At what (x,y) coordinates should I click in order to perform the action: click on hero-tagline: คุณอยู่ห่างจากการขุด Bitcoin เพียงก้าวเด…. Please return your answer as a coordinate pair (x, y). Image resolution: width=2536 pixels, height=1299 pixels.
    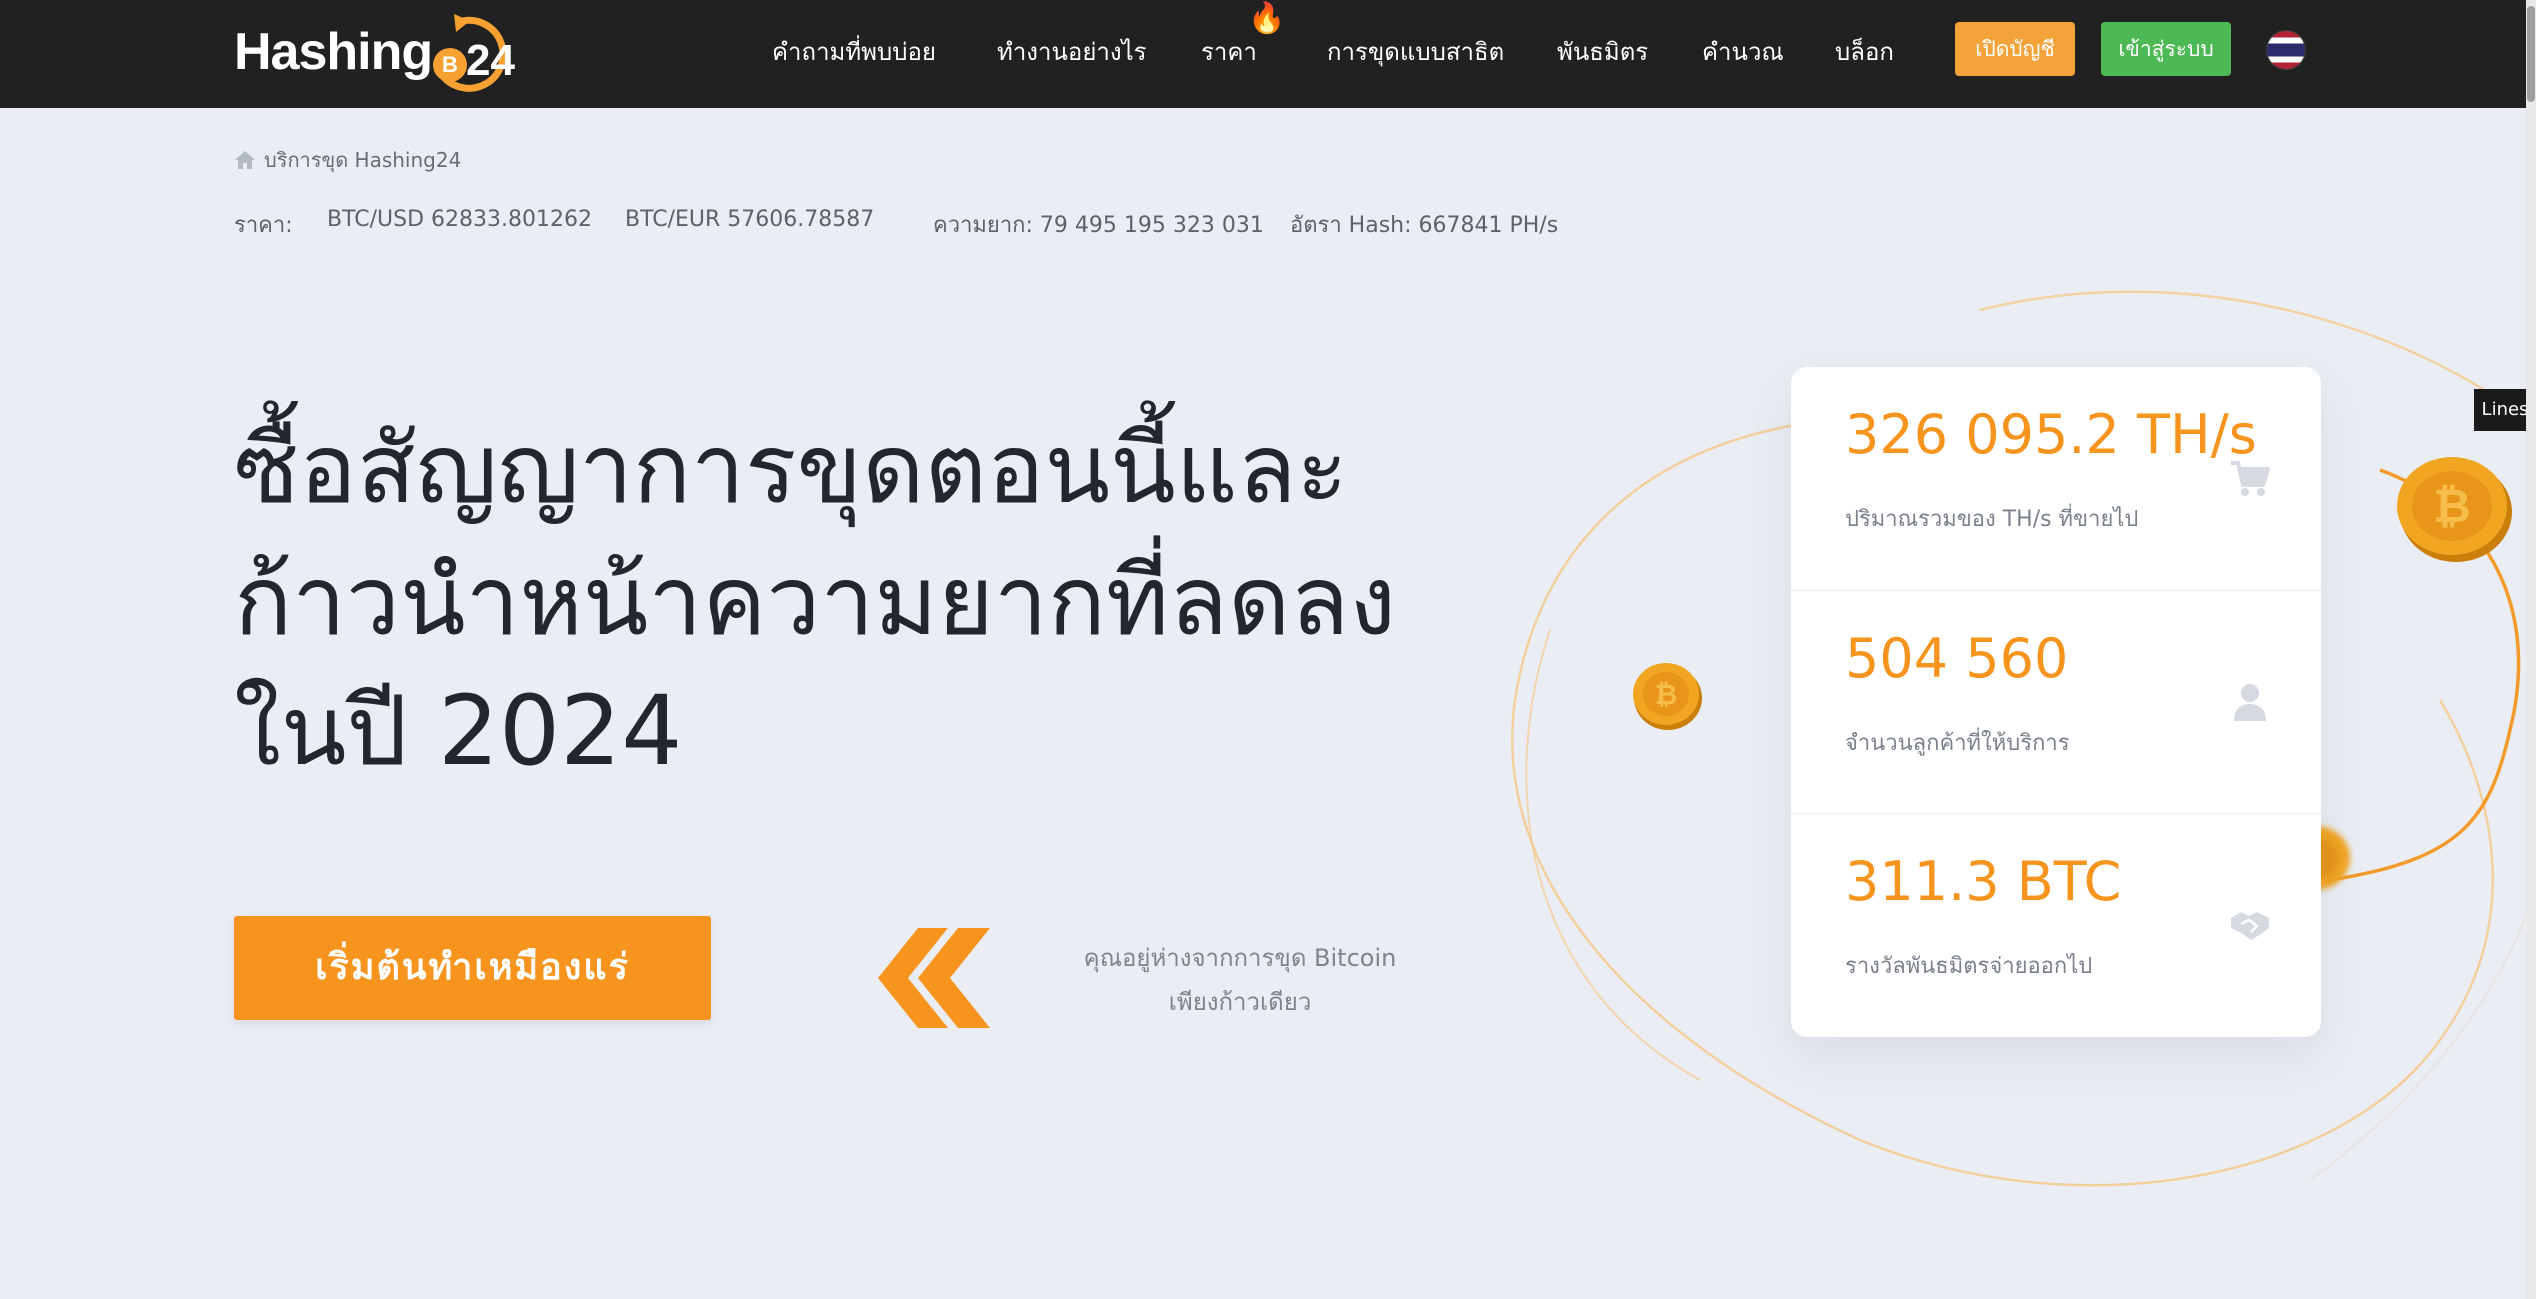
    Looking at the image, I should click on (1240, 980).